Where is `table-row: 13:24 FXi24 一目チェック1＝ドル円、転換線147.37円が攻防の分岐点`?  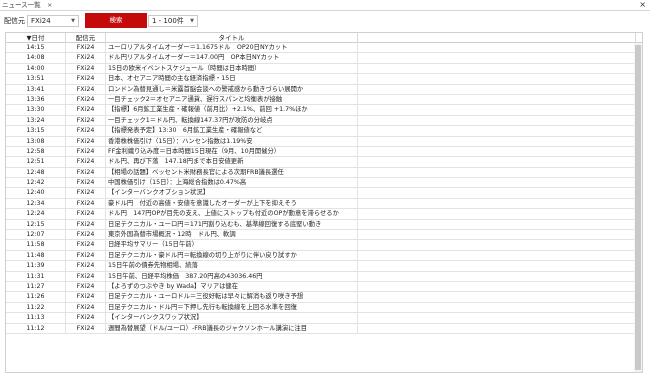
table-row: 13:24 FXi24 一目チェック1＝ドル円、転換線147.37円が攻防の分岐点 is located at coordinates (321, 121).